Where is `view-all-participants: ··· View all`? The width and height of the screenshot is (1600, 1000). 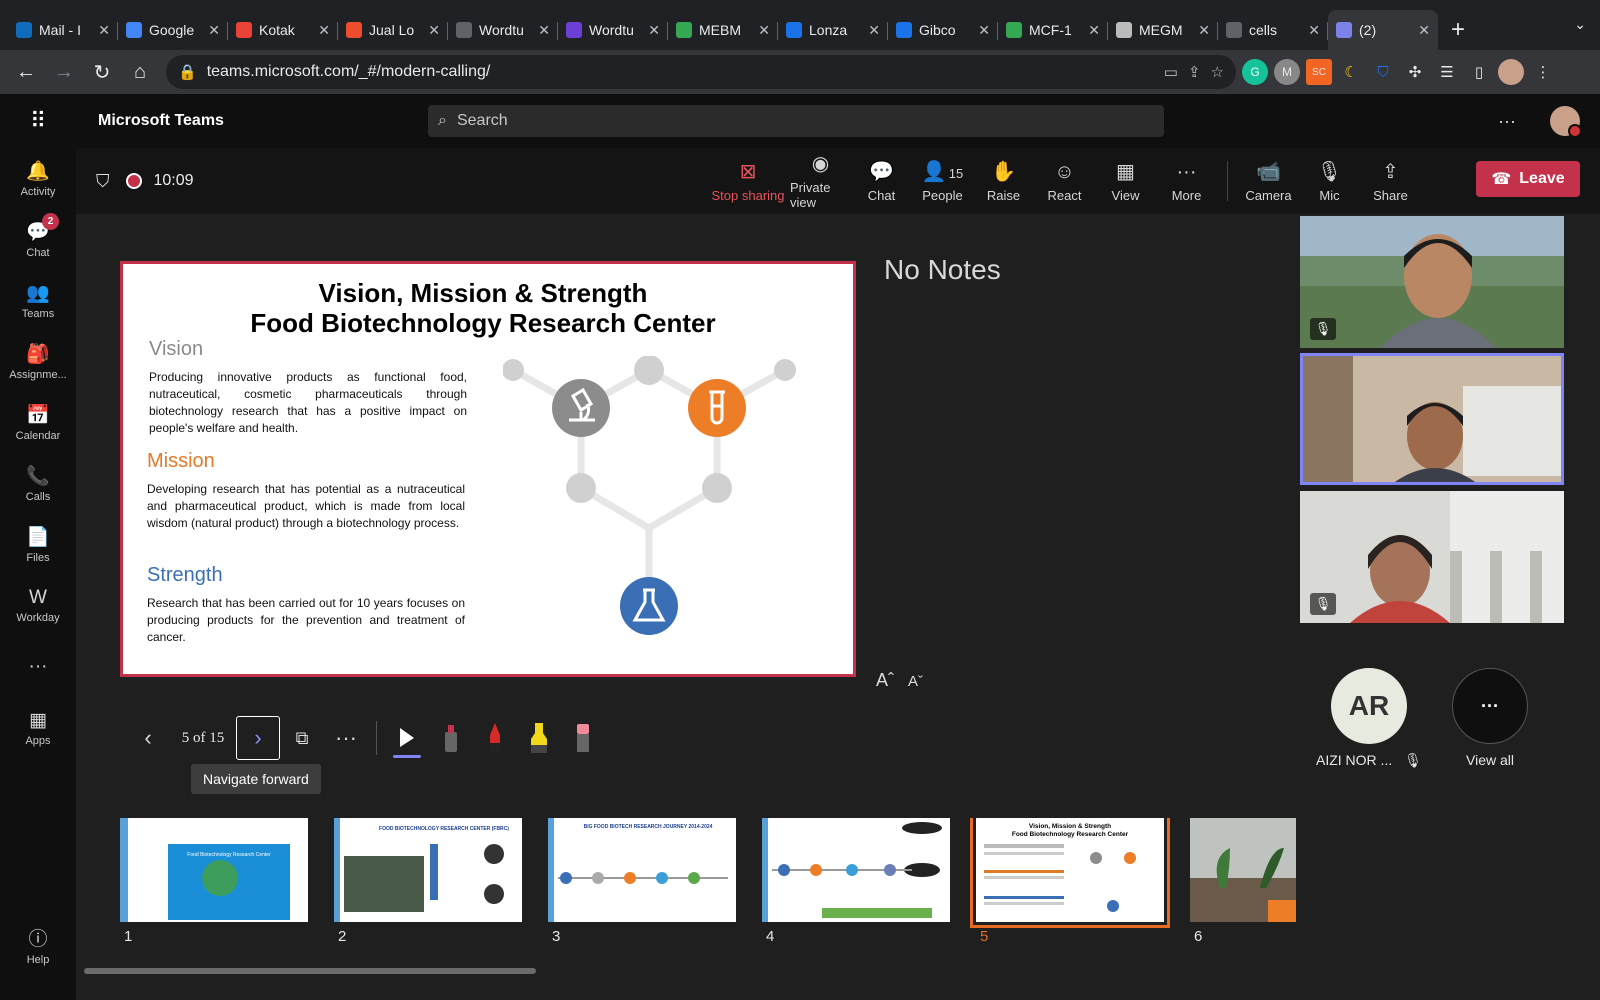
view-all-participants: ··· View all is located at coordinates (1490, 718).